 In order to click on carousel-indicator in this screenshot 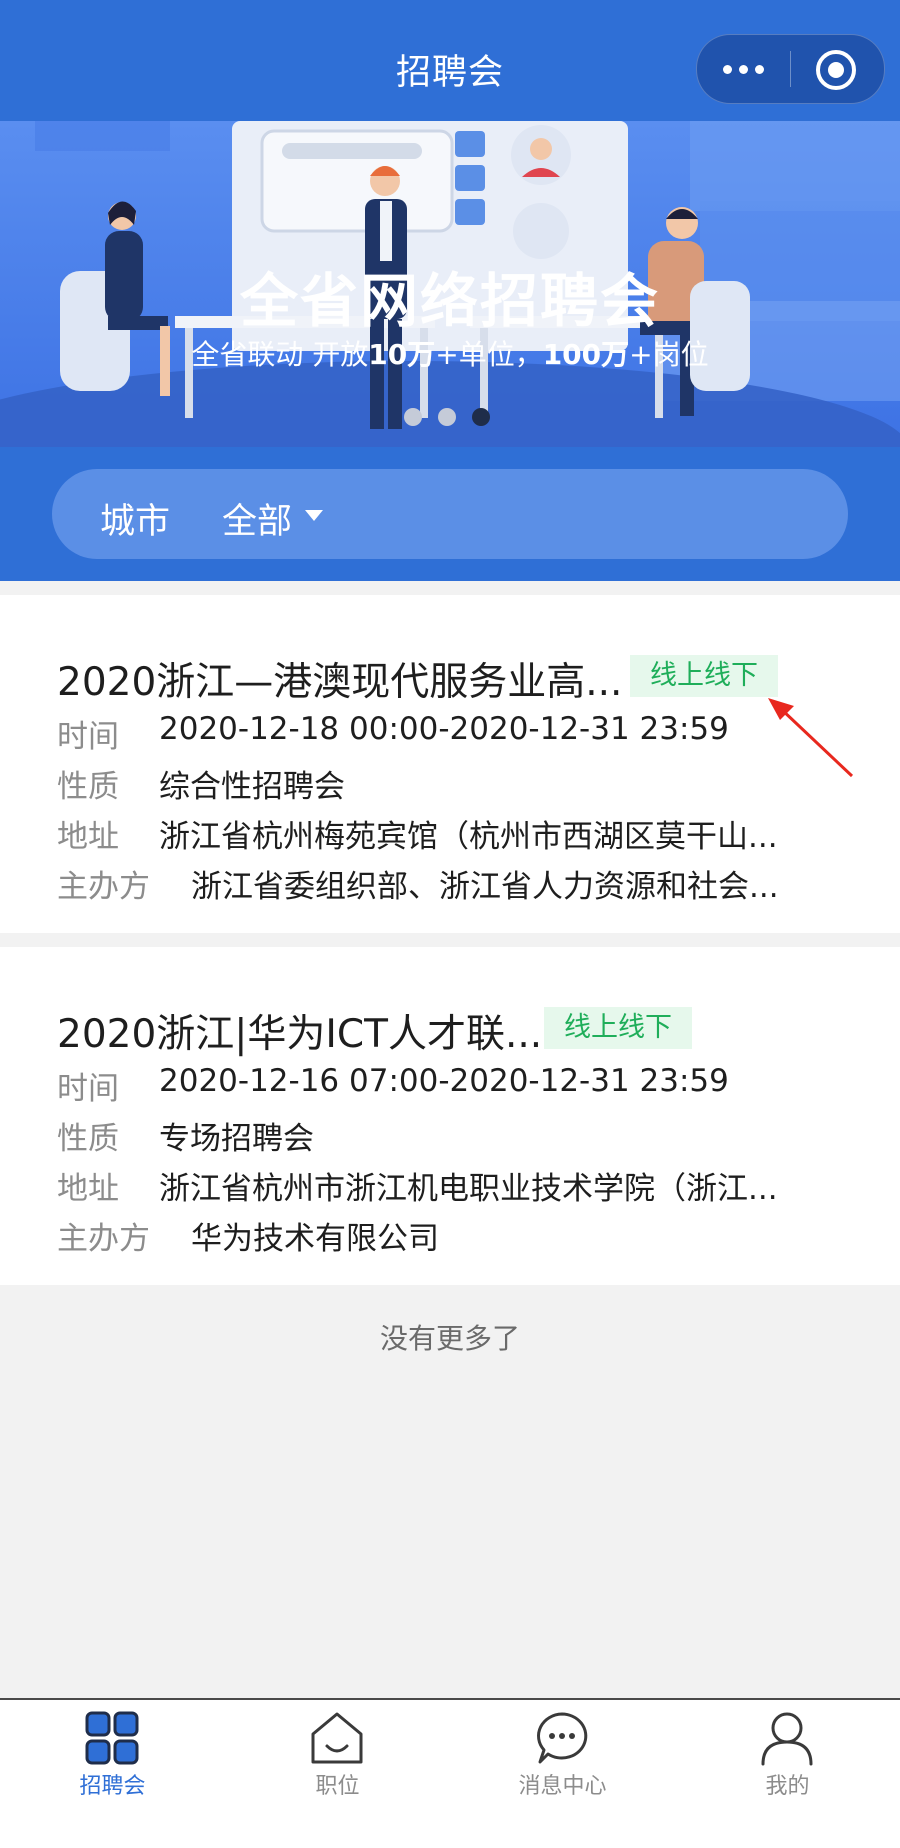, I will do `click(454, 418)`.